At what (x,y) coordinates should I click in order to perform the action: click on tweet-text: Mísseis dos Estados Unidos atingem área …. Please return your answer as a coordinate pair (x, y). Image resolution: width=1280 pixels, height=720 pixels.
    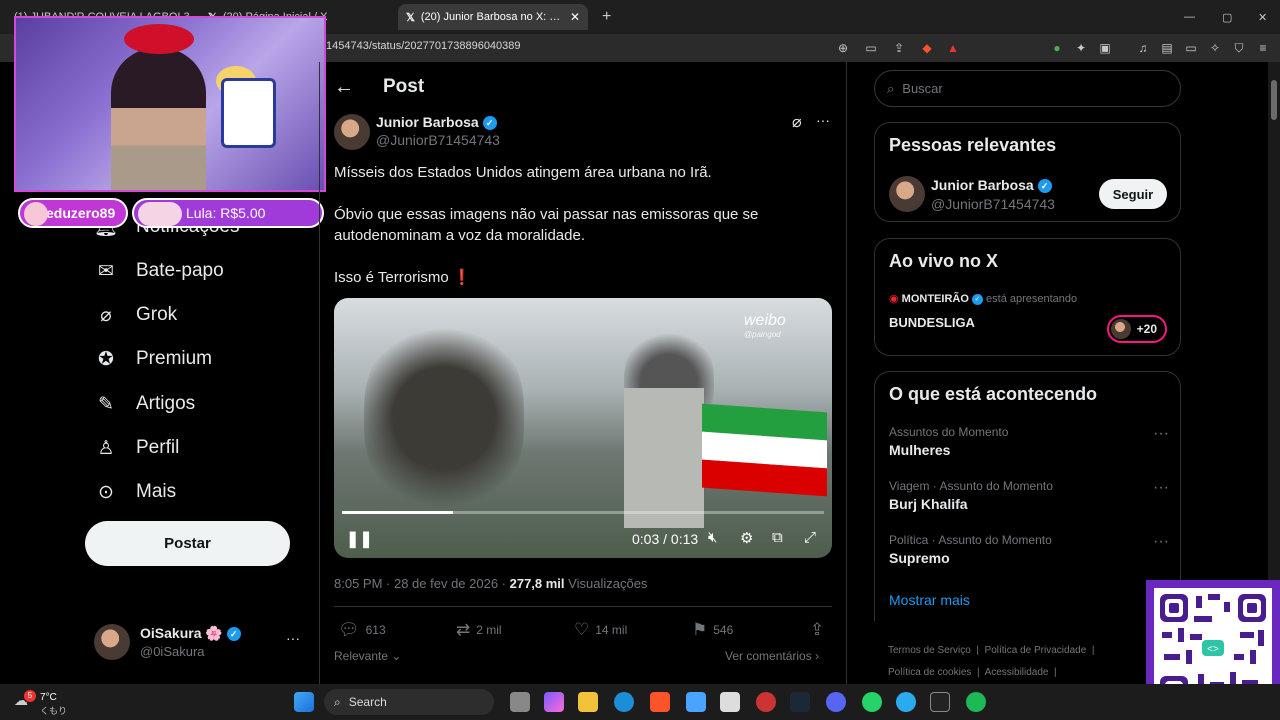
    Looking at the image, I should click on (569, 225).